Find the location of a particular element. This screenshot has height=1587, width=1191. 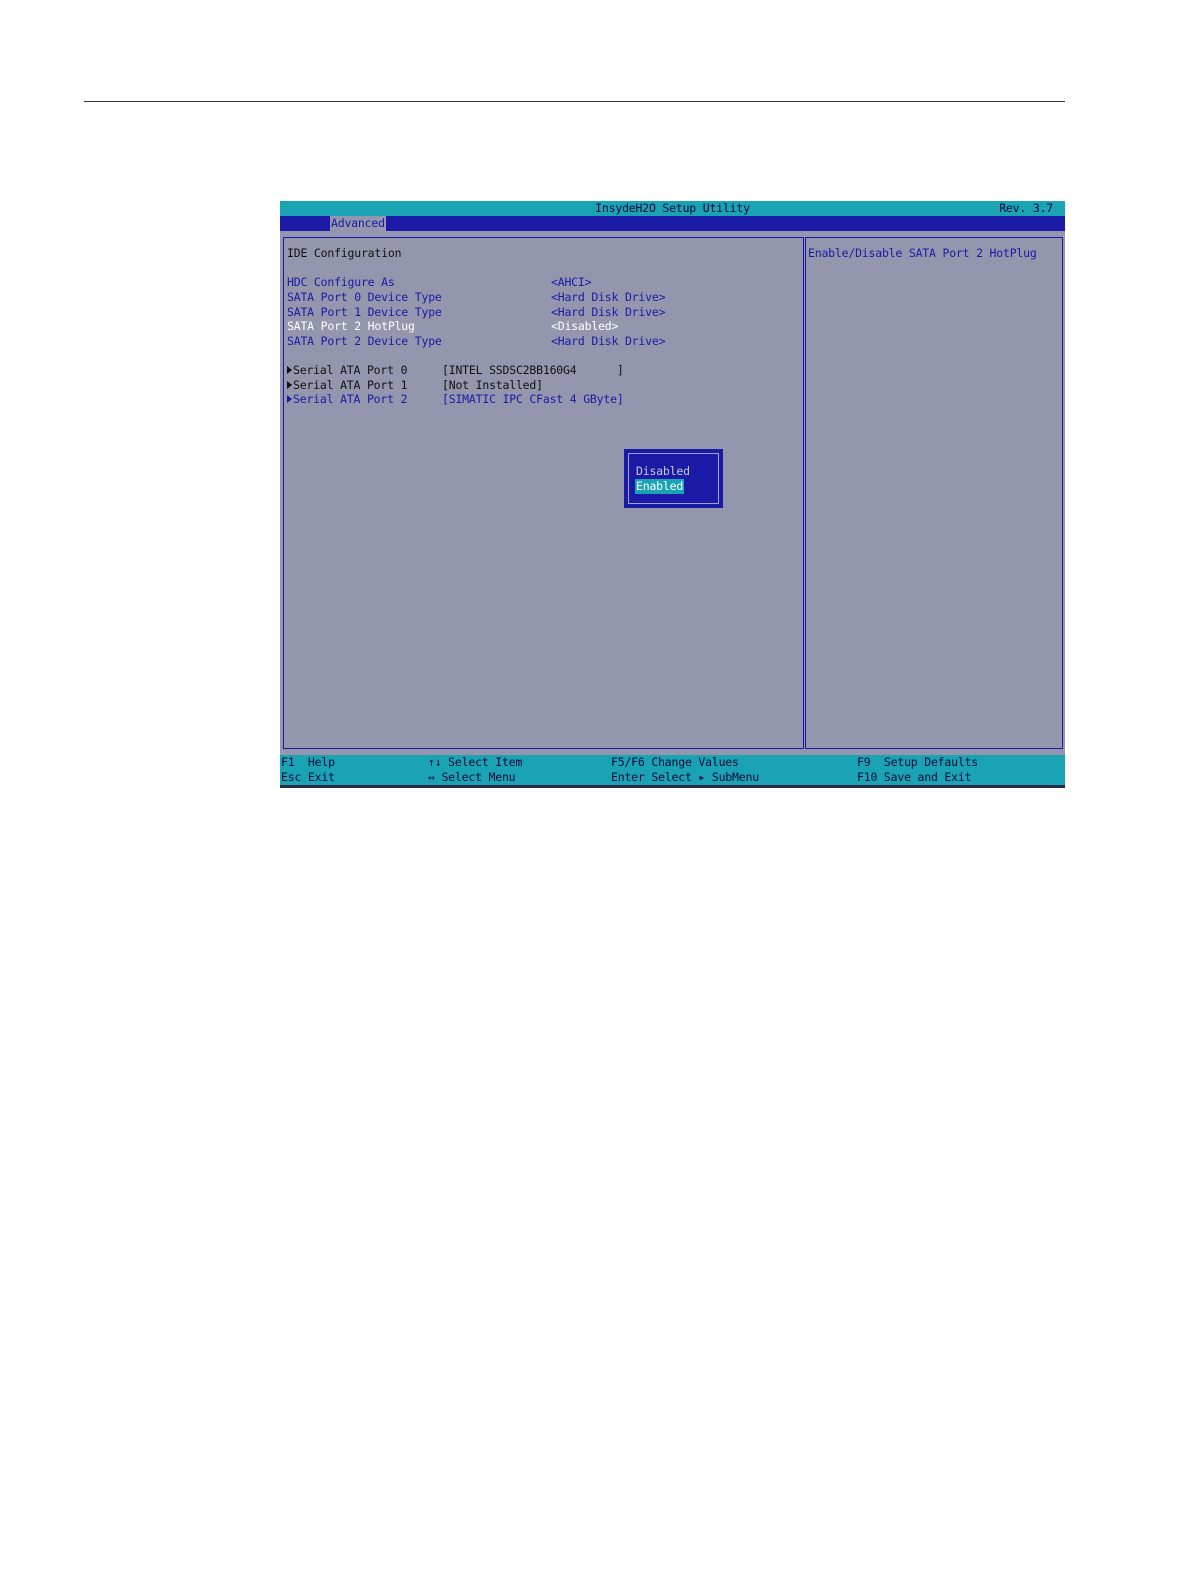

setting-label: SATA Port 1 Device Type is located at coordinates (364, 312).